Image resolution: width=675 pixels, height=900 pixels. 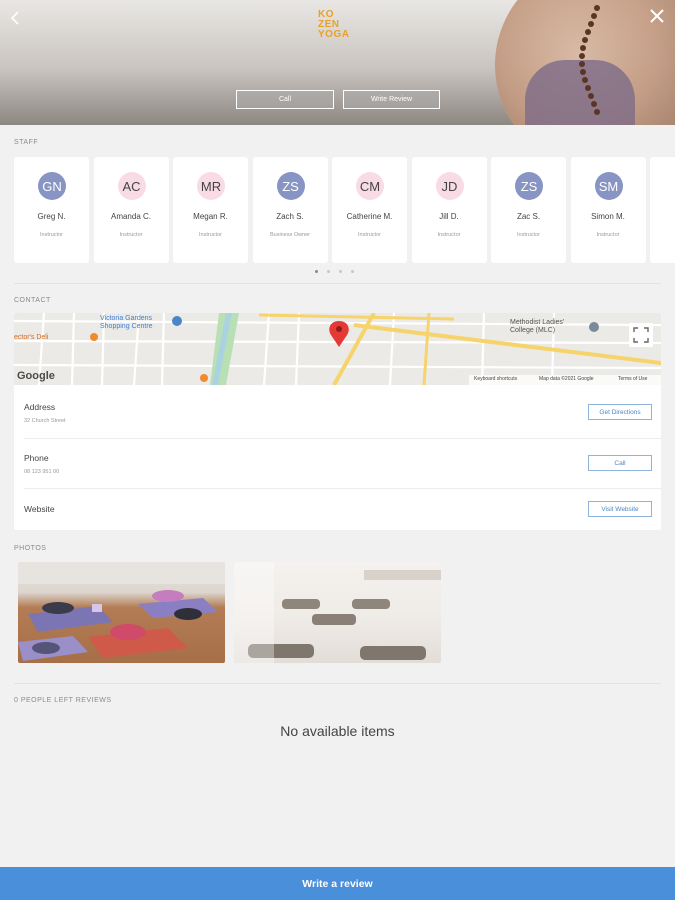 What do you see at coordinates (131, 186) in the screenshot?
I see `avatar: AC` at bounding box center [131, 186].